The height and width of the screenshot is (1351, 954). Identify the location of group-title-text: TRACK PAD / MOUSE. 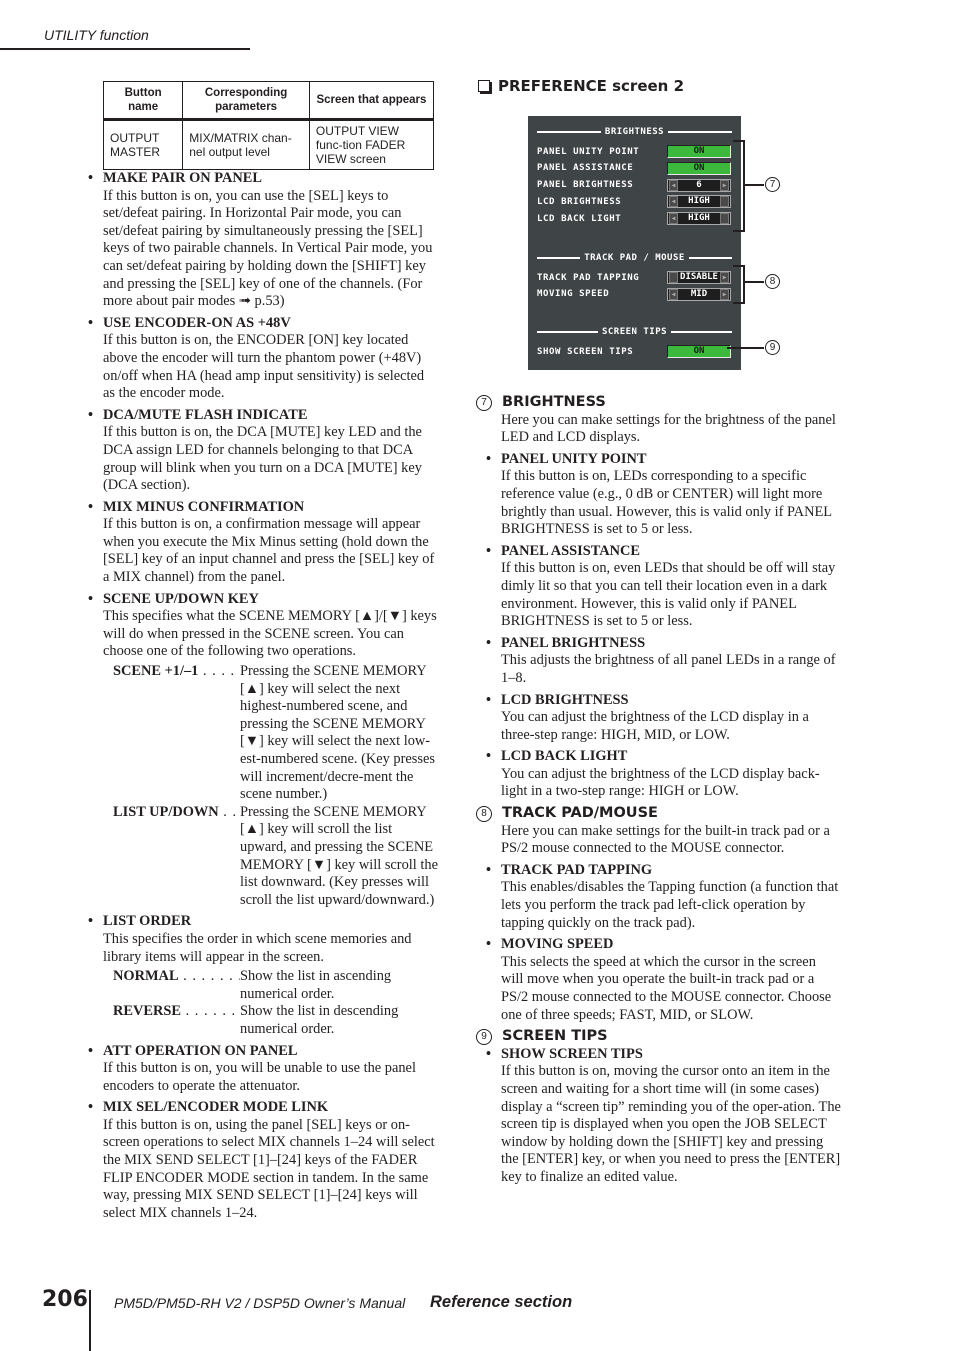
(634, 258).